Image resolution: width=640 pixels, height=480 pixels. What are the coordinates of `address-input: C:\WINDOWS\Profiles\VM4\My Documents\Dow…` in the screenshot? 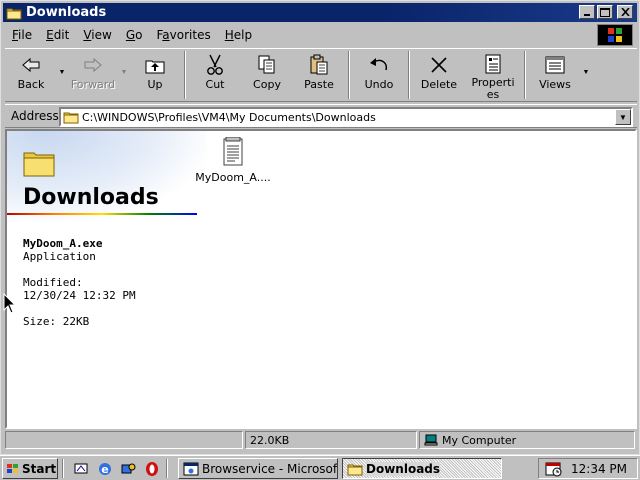 It's located at (346, 117).